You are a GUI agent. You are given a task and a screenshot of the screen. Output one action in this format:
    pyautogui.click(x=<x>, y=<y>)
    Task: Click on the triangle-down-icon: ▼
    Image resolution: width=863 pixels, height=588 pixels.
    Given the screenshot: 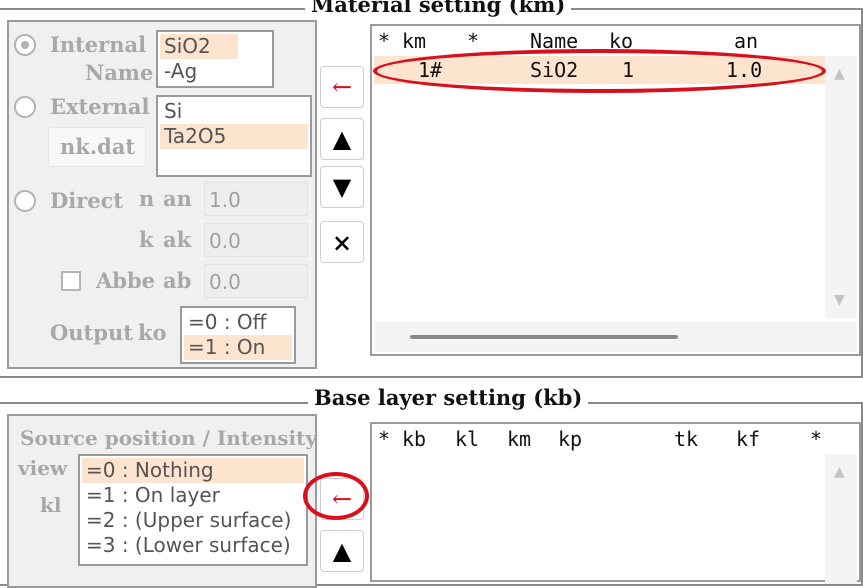 What is the action you would take?
    pyautogui.click(x=342, y=187)
    